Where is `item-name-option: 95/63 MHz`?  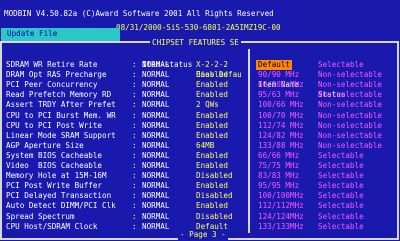 item-name-option: 95/63 MHz is located at coordinates (278, 95).